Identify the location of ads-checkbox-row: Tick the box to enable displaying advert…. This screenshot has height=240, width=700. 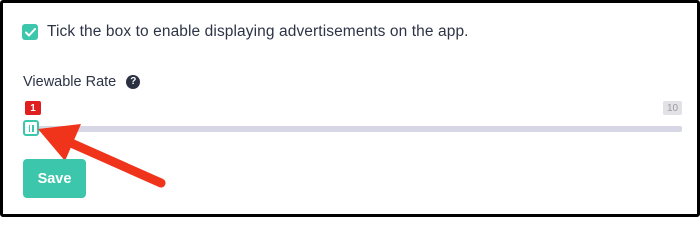
(245, 32).